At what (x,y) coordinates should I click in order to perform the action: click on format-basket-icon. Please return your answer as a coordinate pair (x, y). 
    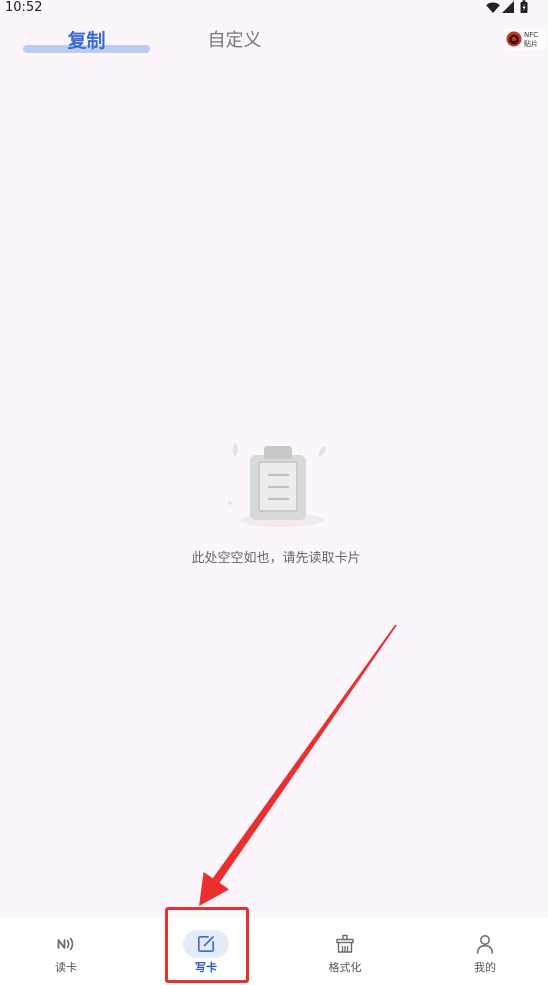
    Looking at the image, I should click on (345, 943).